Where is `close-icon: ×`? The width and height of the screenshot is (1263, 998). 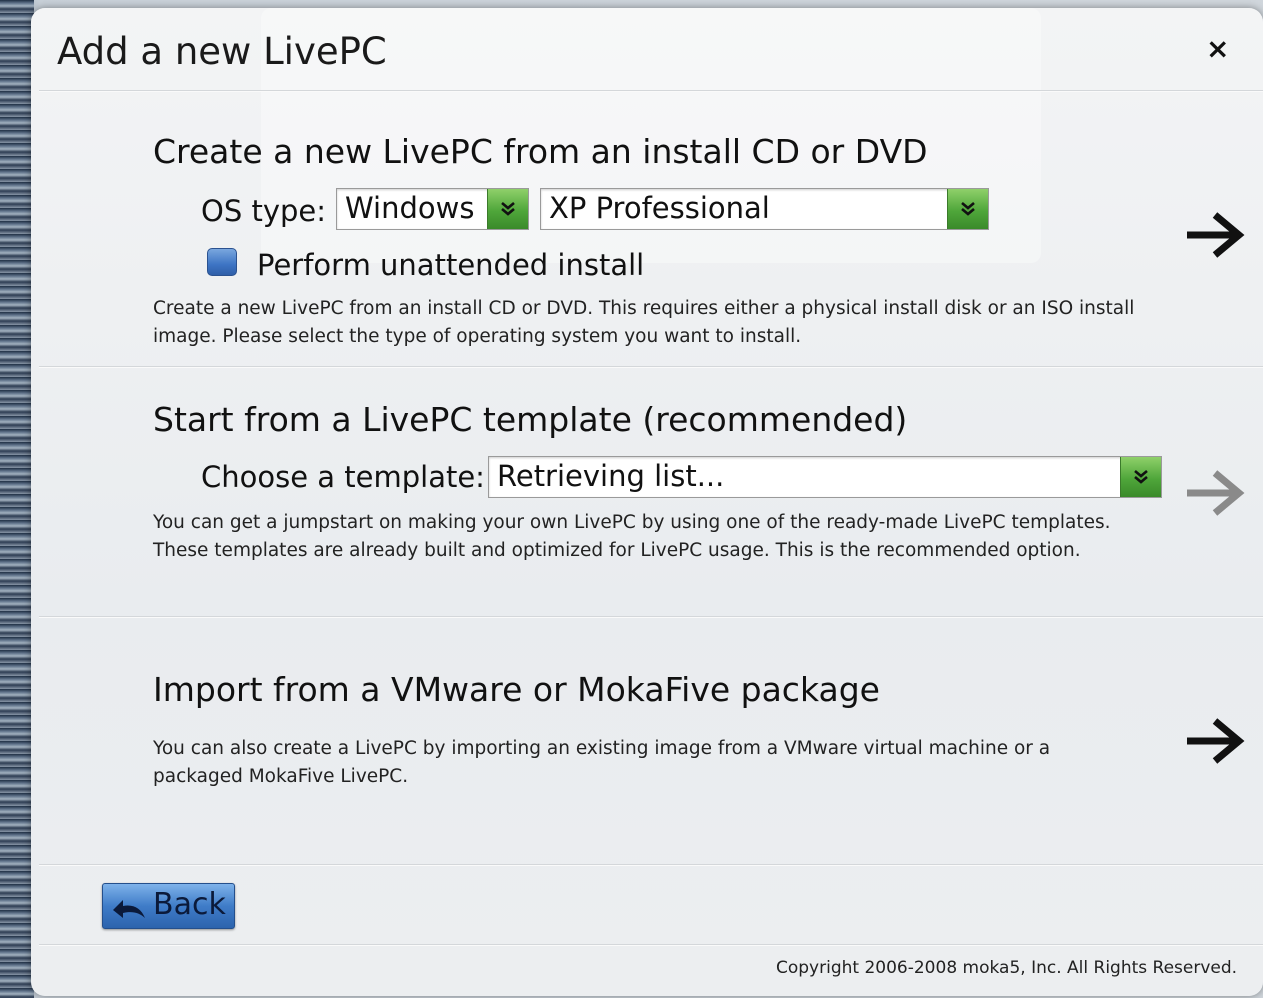 close-icon: × is located at coordinates (1217, 48).